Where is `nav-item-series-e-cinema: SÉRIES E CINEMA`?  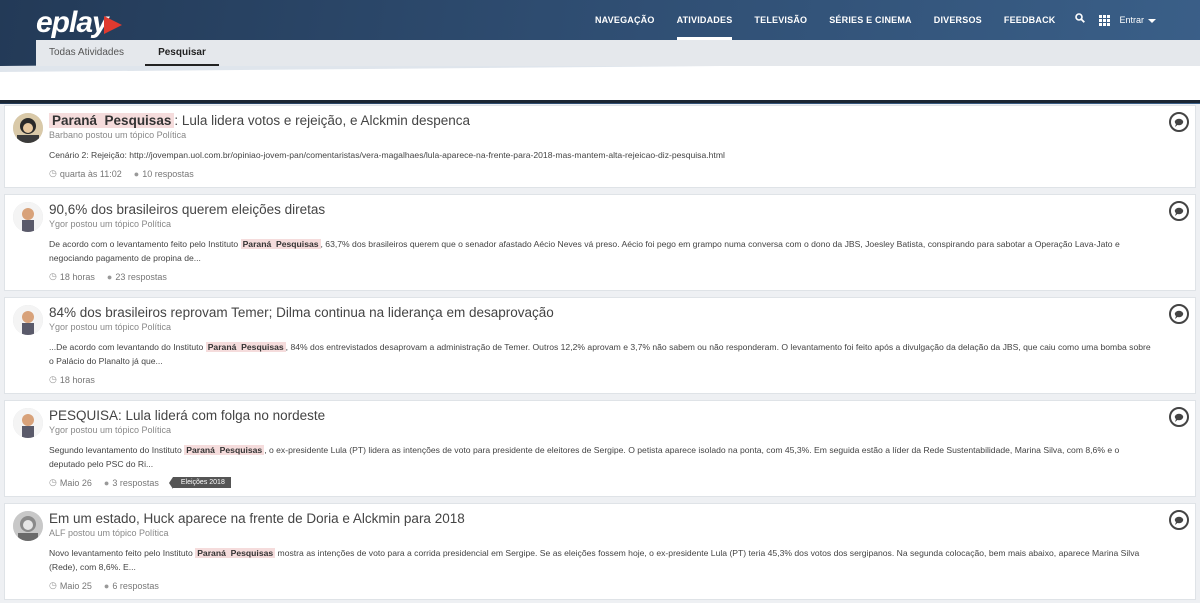
nav-item-series-e-cinema: SÉRIES E CINEMA is located at coordinates (870, 20).